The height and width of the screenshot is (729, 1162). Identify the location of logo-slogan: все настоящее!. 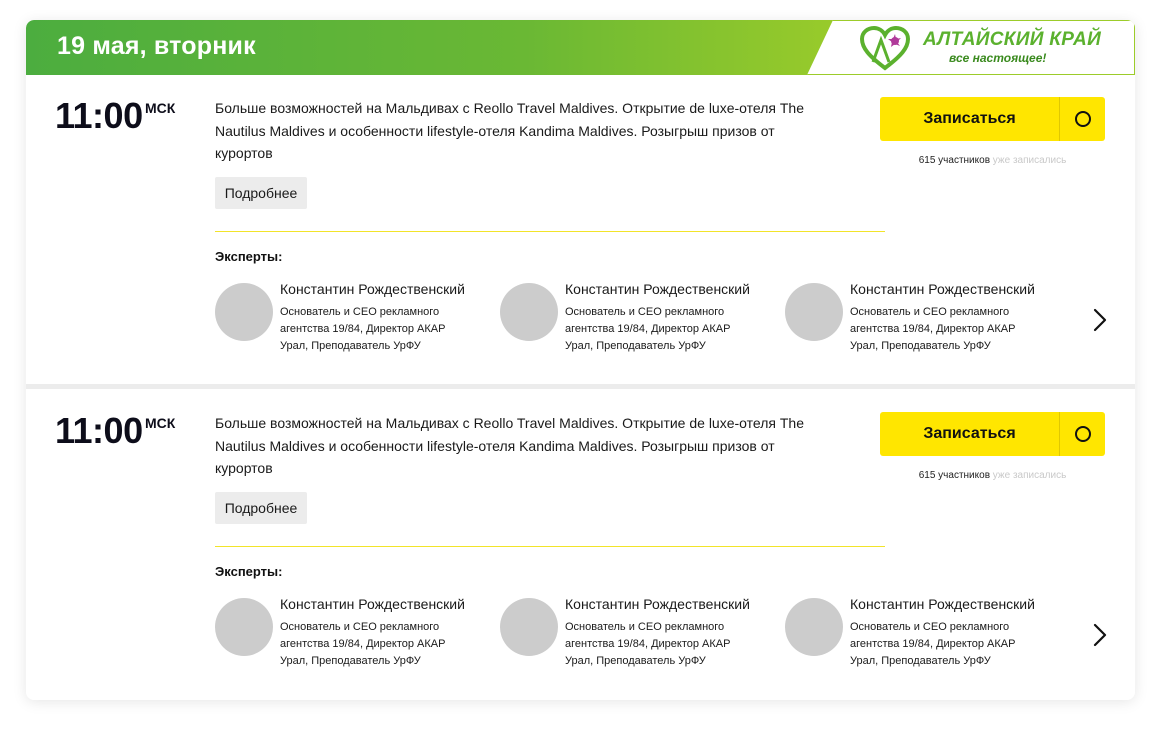
(998, 58).